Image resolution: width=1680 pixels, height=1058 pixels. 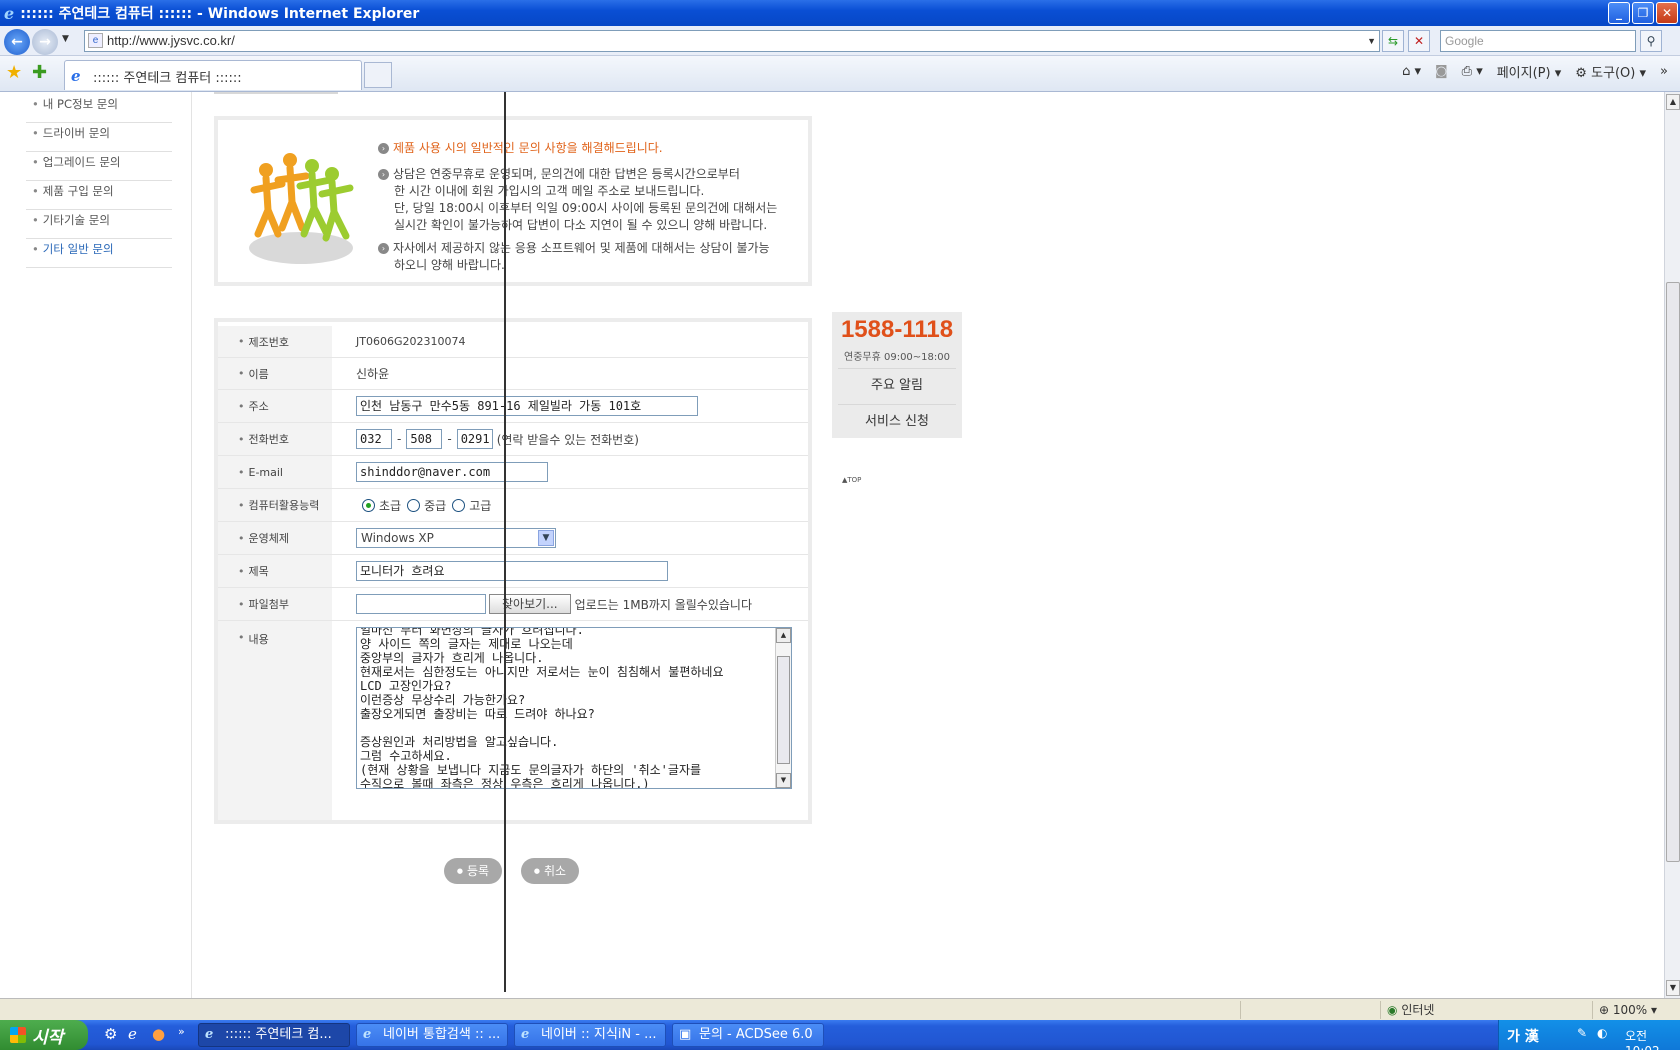 I want to click on skill-label: 컴퓨터활용능력, so click(x=275, y=505).